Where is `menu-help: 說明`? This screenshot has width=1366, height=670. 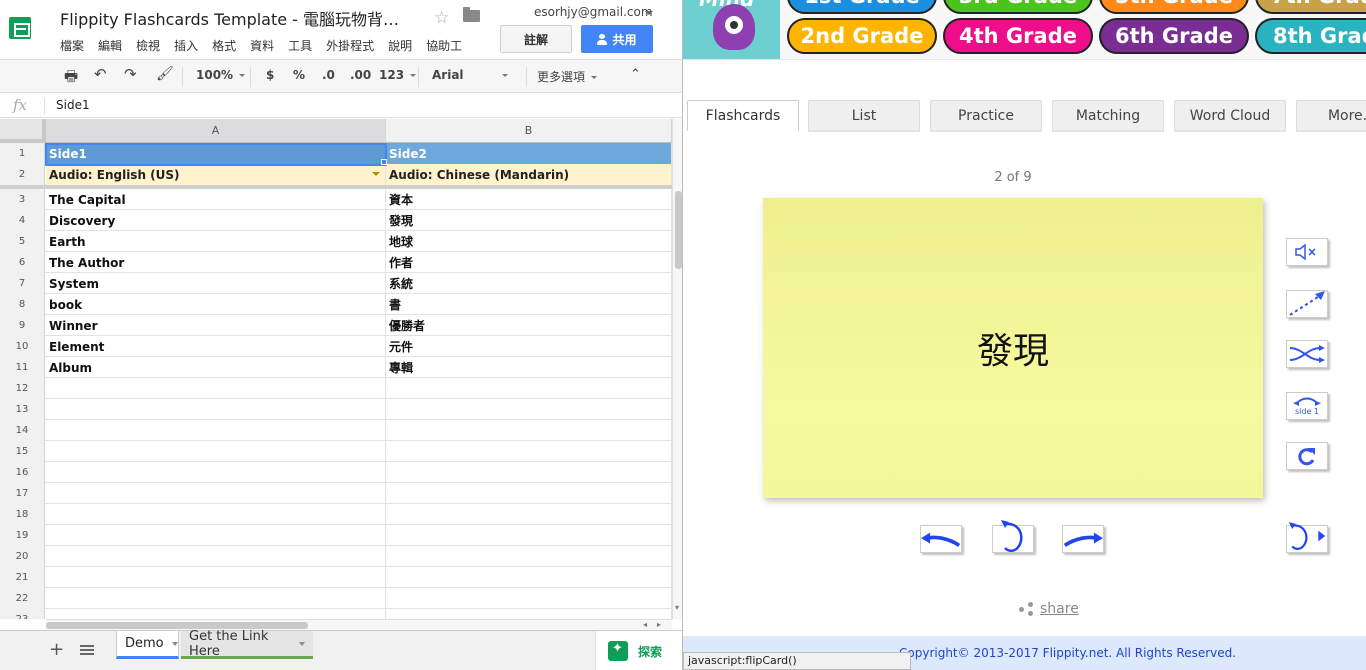
menu-help: 說明 is located at coordinates (400, 45).